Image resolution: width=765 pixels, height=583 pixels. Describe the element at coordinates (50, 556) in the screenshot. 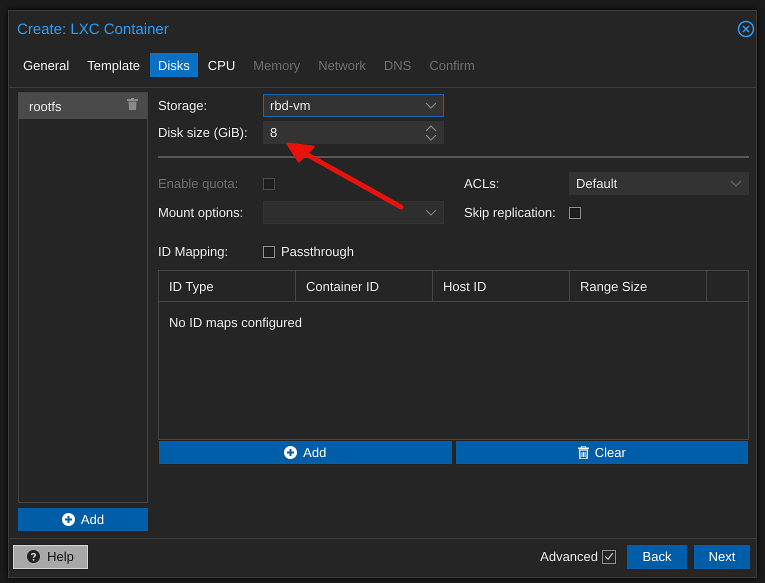

I see `help-button: Help` at that location.